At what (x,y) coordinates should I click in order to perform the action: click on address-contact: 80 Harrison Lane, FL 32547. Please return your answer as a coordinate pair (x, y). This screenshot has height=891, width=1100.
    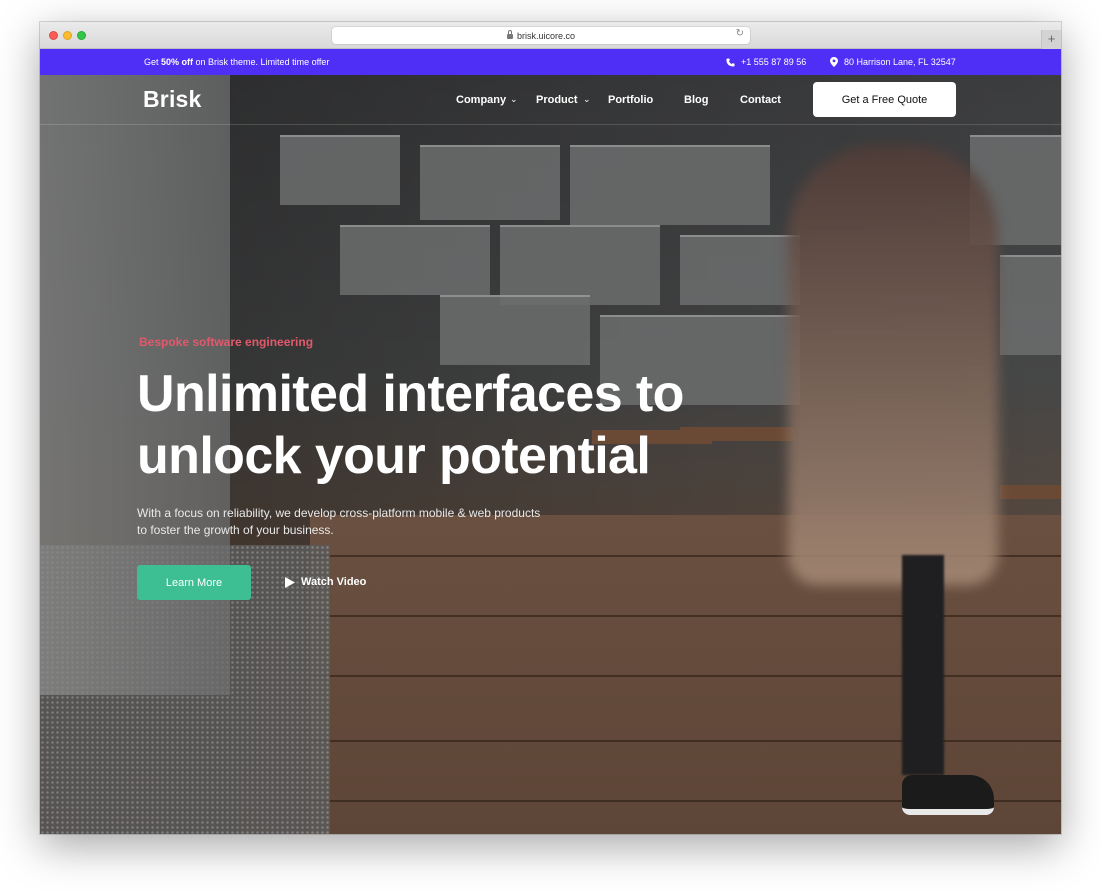
    Looking at the image, I should click on (893, 62).